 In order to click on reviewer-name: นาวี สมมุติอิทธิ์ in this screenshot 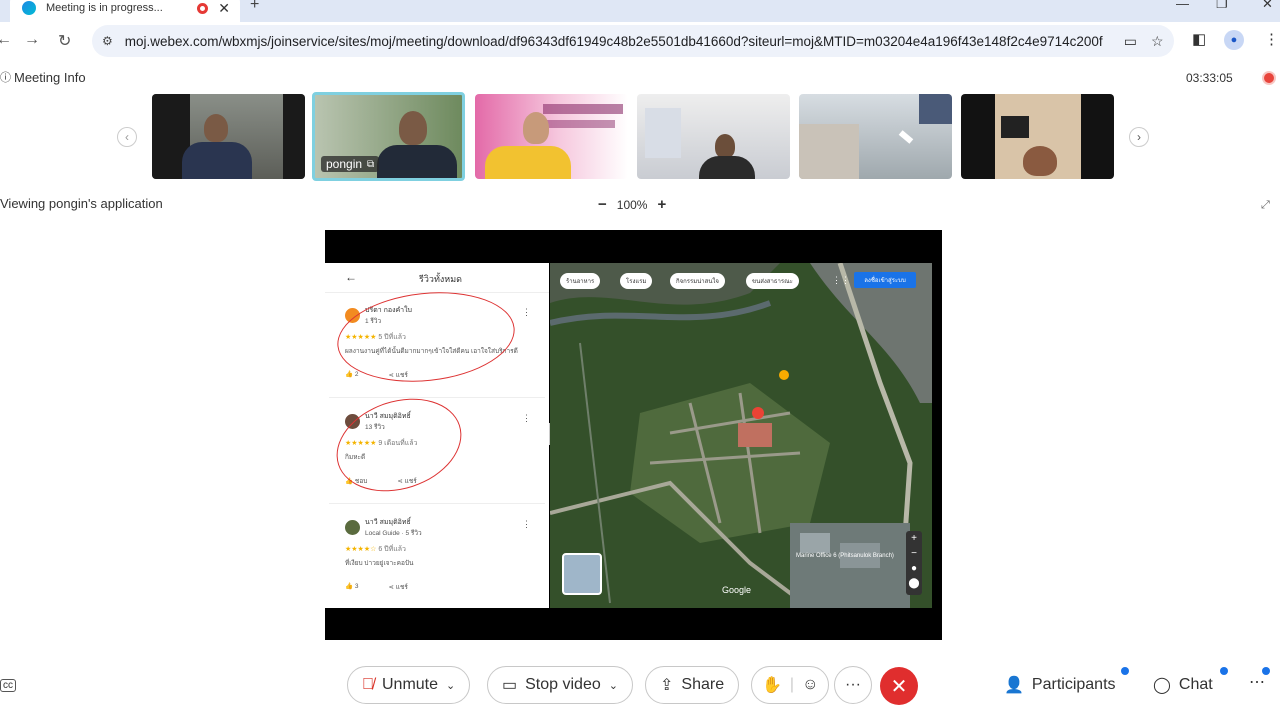, I will do `click(388, 522)`.